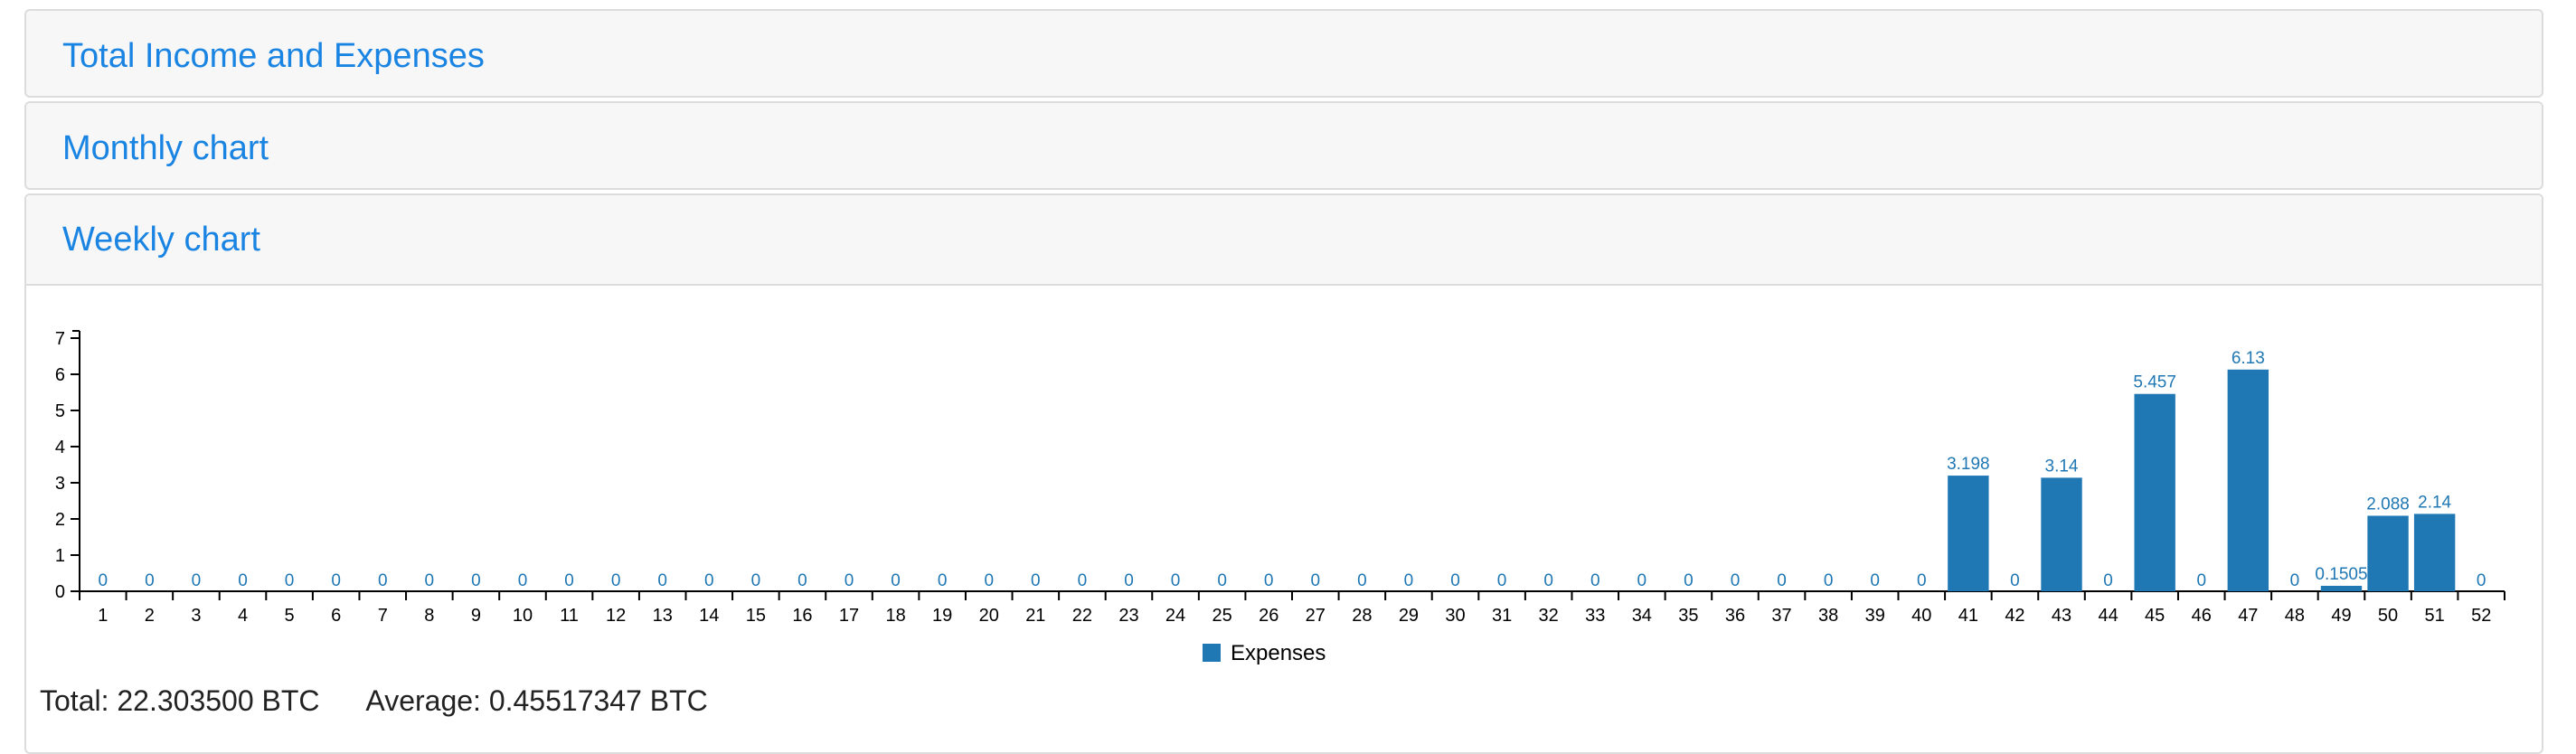  I want to click on x-tick-label: 50, so click(2388, 616).